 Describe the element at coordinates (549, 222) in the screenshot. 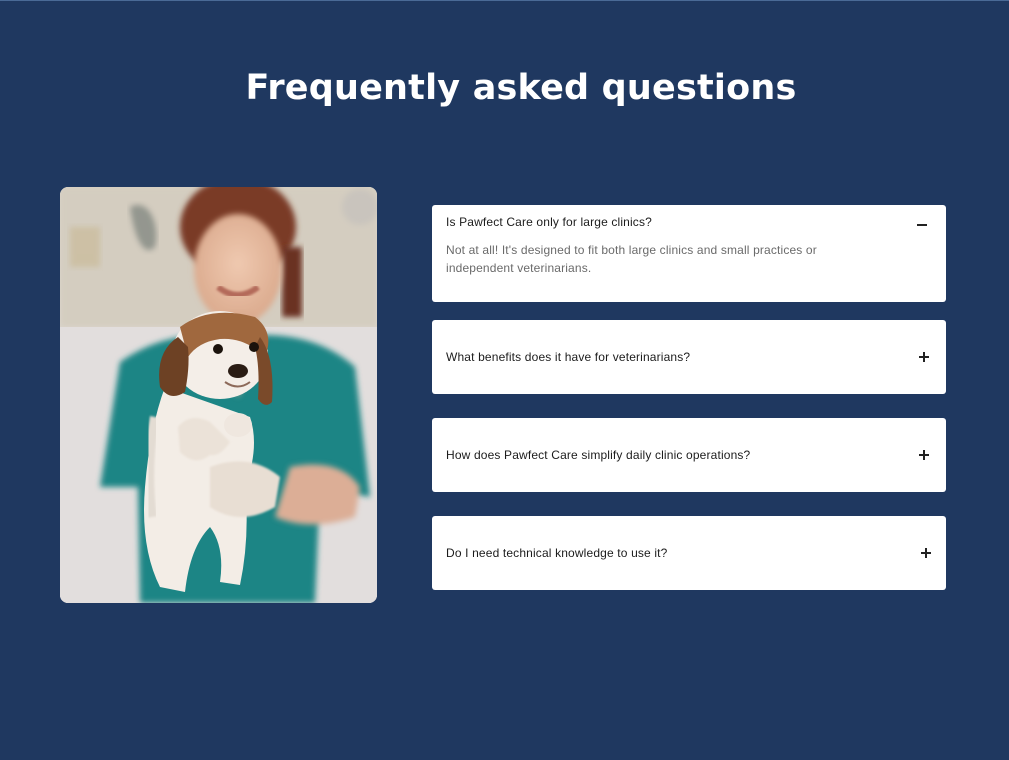

I see `faq-question: Is Pawfect Care only for large clinics?` at that location.